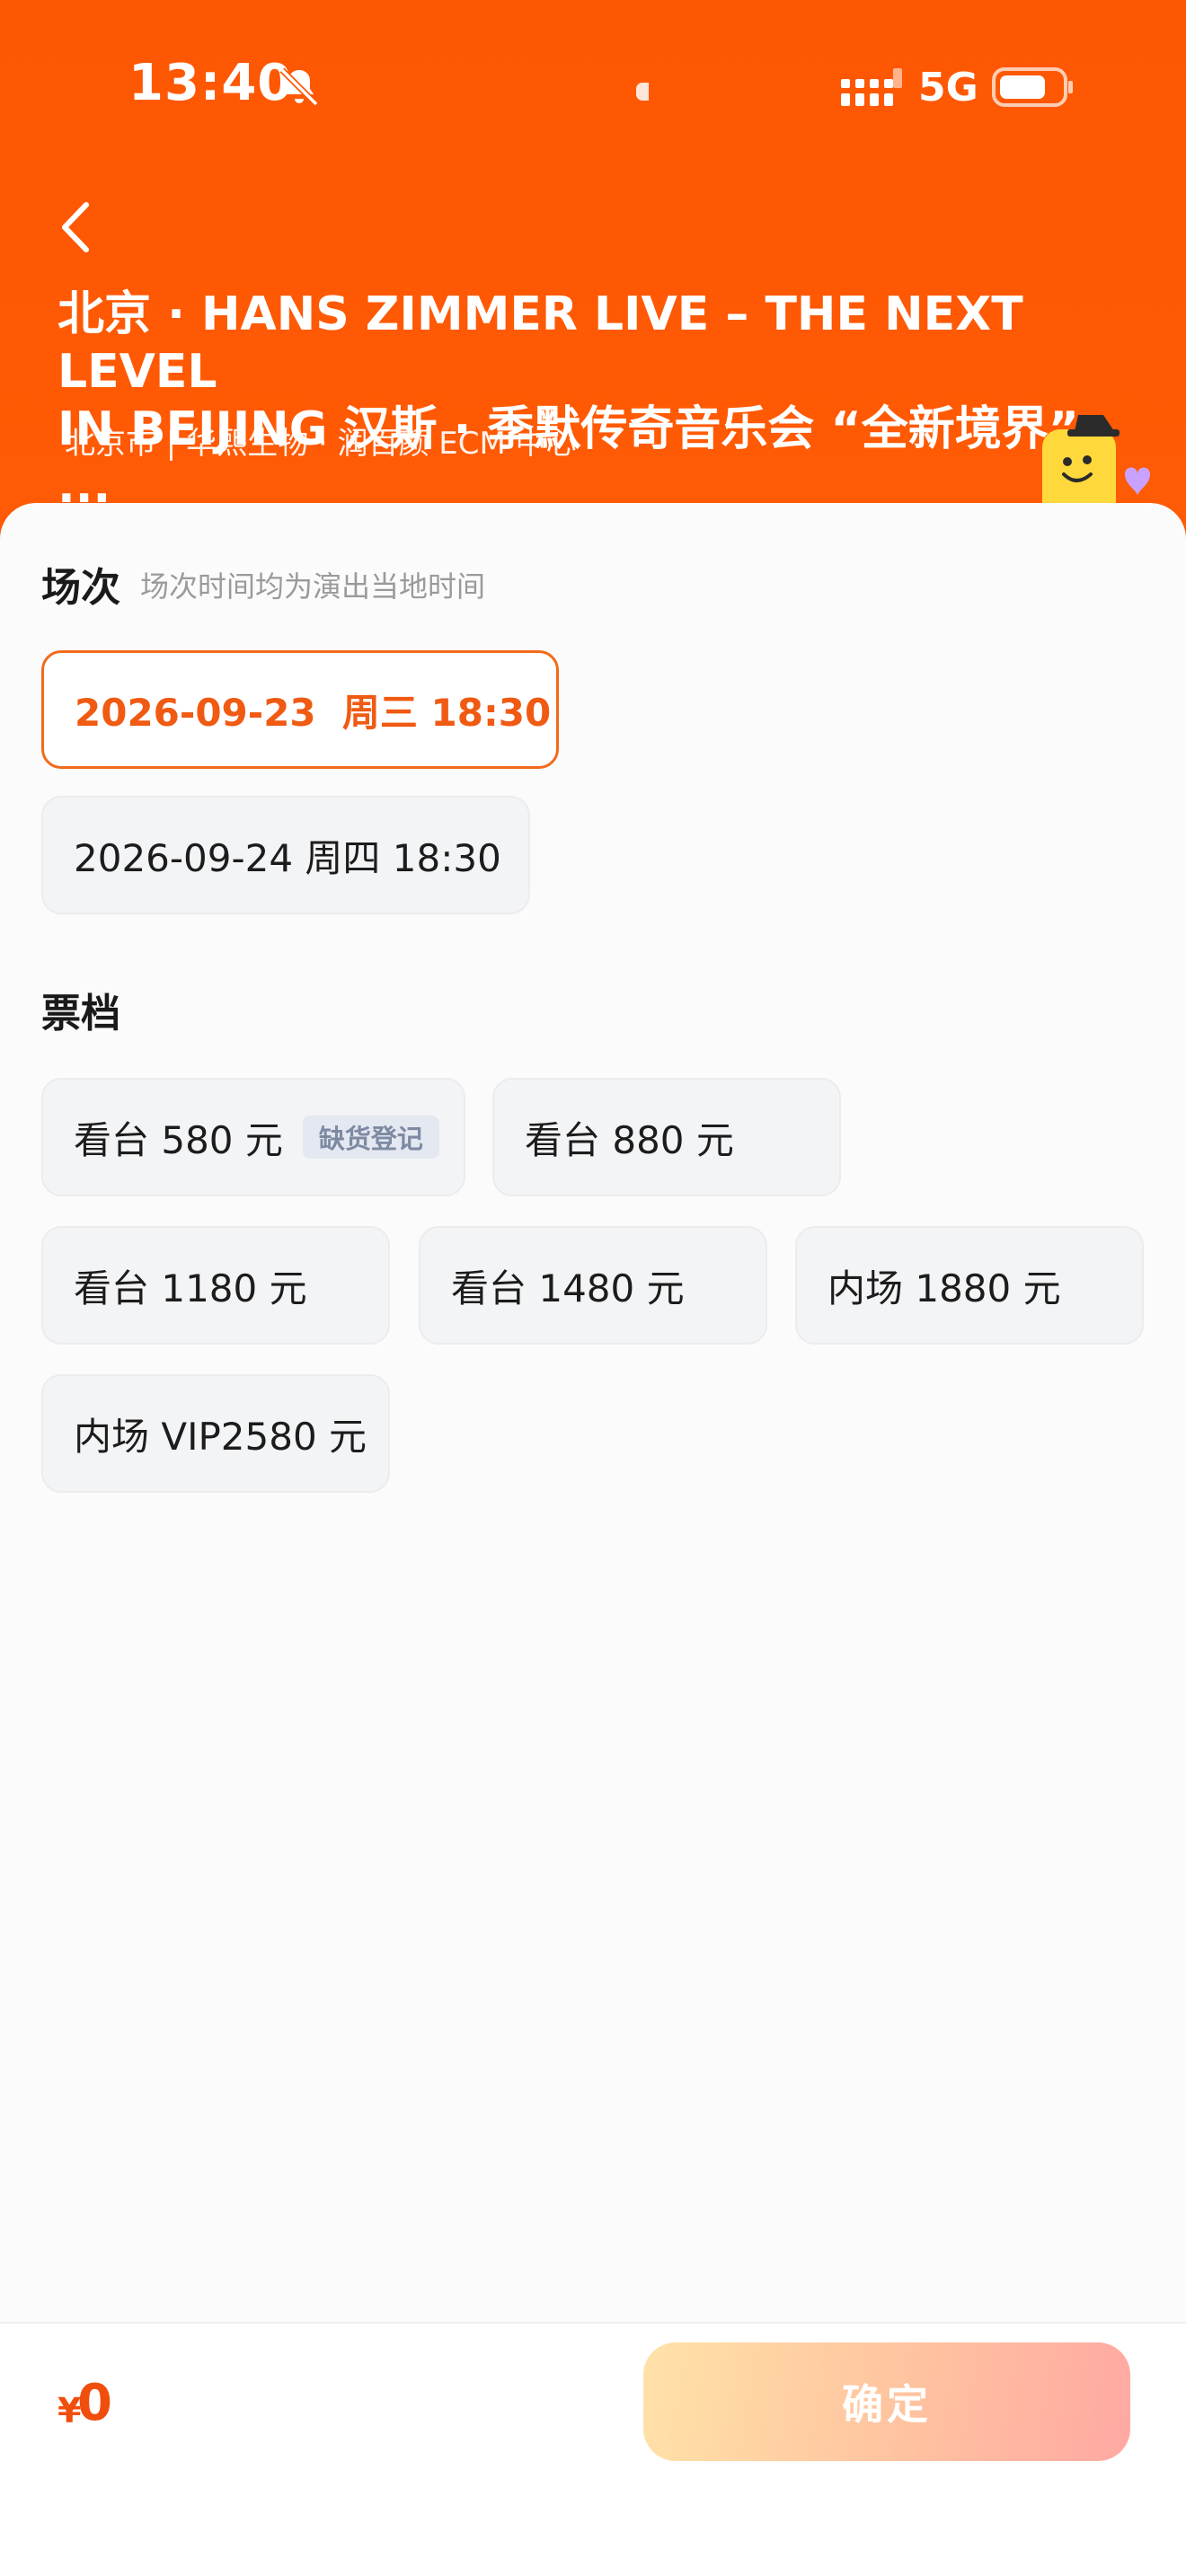  I want to click on ticket-option-1880: 内场 1880 元, so click(970, 1285).